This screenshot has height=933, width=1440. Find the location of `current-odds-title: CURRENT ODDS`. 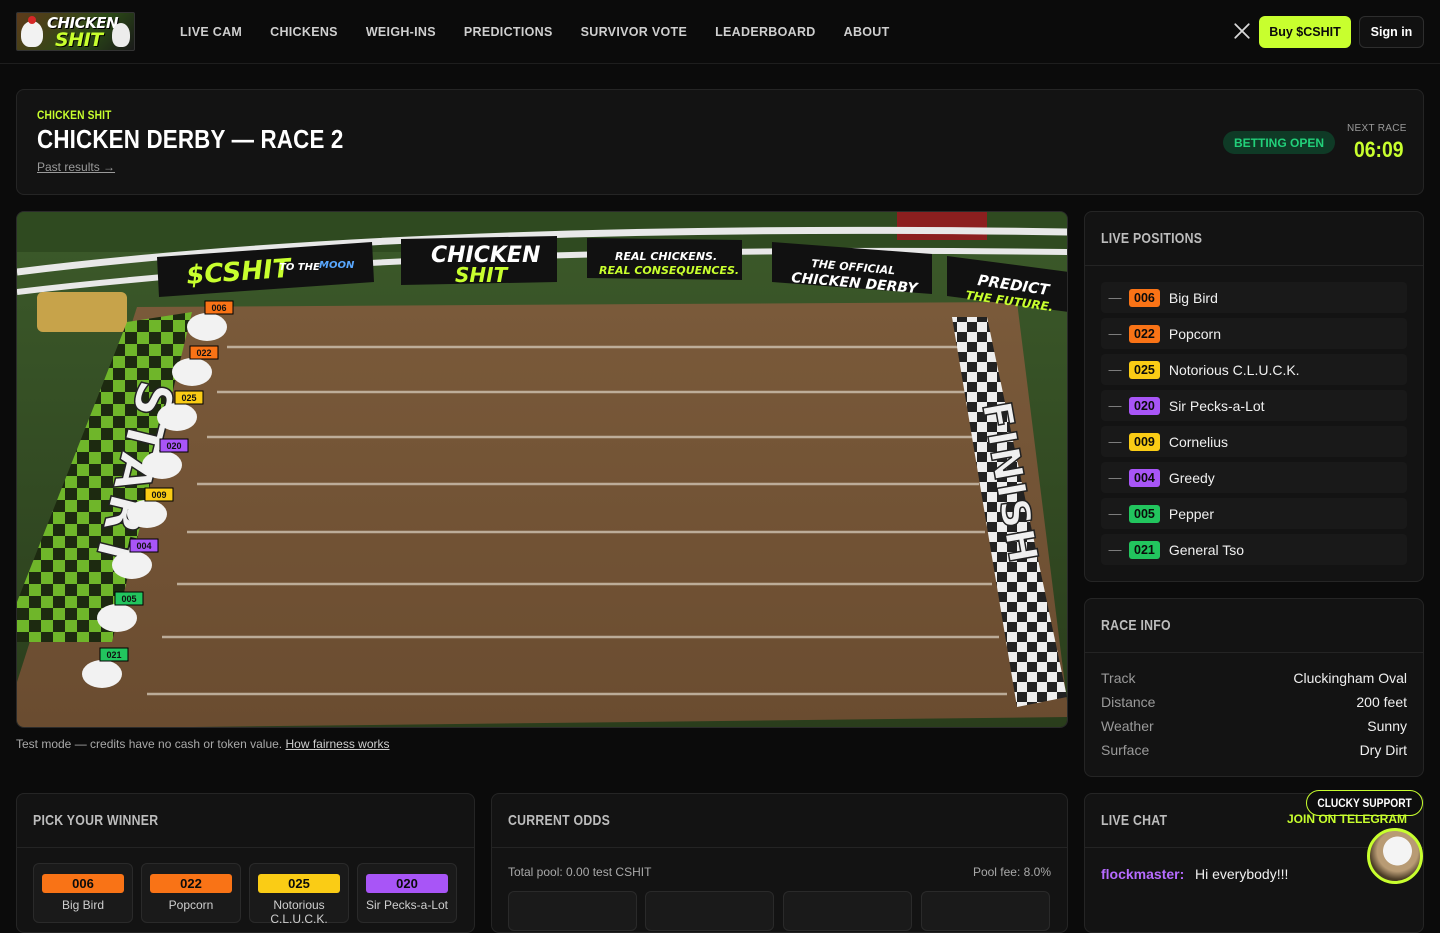

current-odds-title: CURRENT ODDS is located at coordinates (559, 820).